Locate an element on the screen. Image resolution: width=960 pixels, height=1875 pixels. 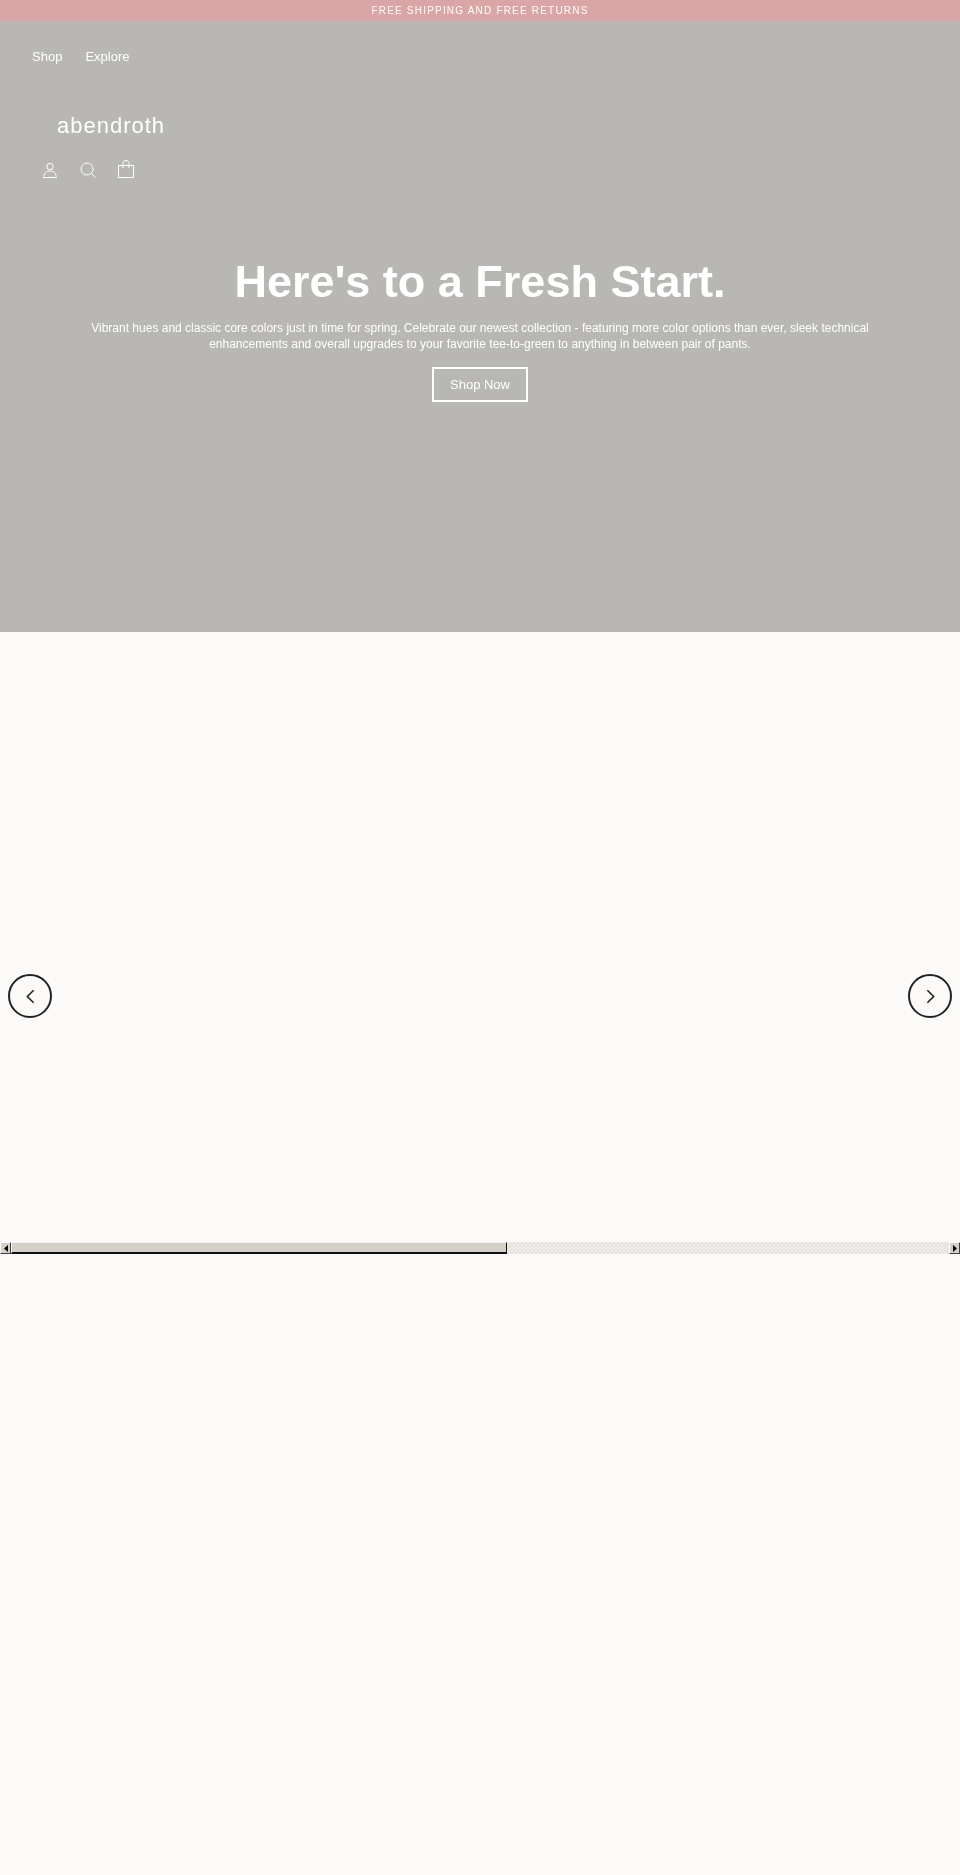
hero-description: Vibrant hues and classic core colors just in time for spring. Celebrate our newest collection - featuring more color options than ever, sleek technical enhancements and overall upgrades to your favorite tee-to-green to anything in between pair of pants. is located at coordinates (480, 336).